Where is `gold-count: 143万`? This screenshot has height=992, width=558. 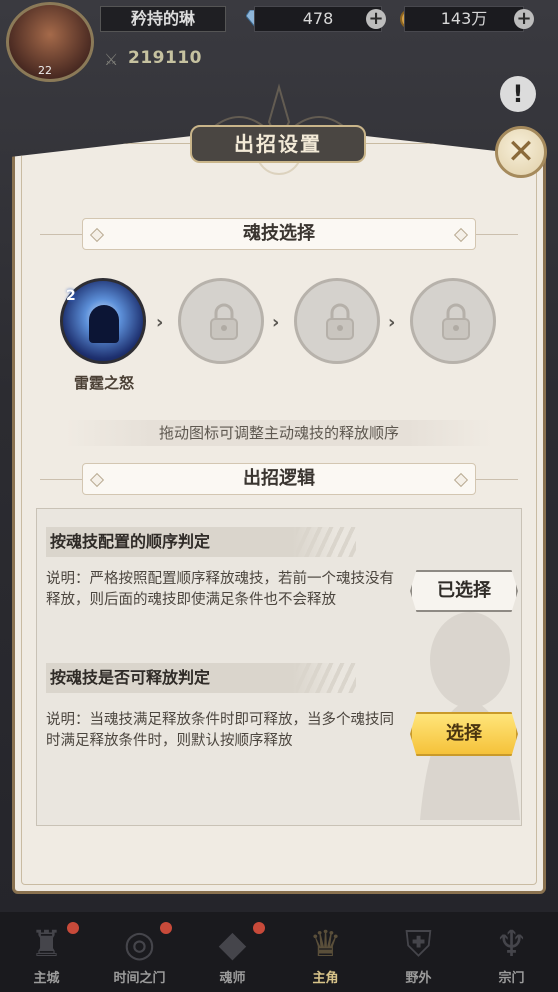
gold-count: 143万 is located at coordinates (464, 19).